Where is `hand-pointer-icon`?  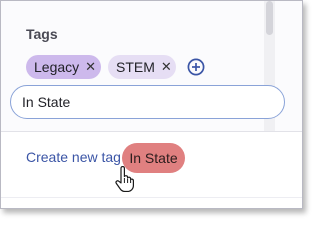
hand-pointer-icon is located at coordinates (124, 179).